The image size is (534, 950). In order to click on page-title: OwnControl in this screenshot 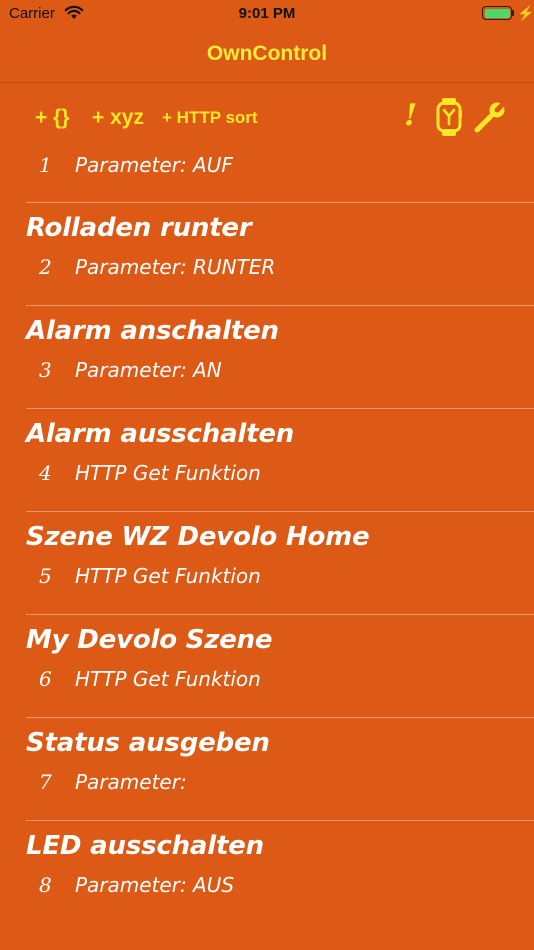, I will do `click(267, 53)`.